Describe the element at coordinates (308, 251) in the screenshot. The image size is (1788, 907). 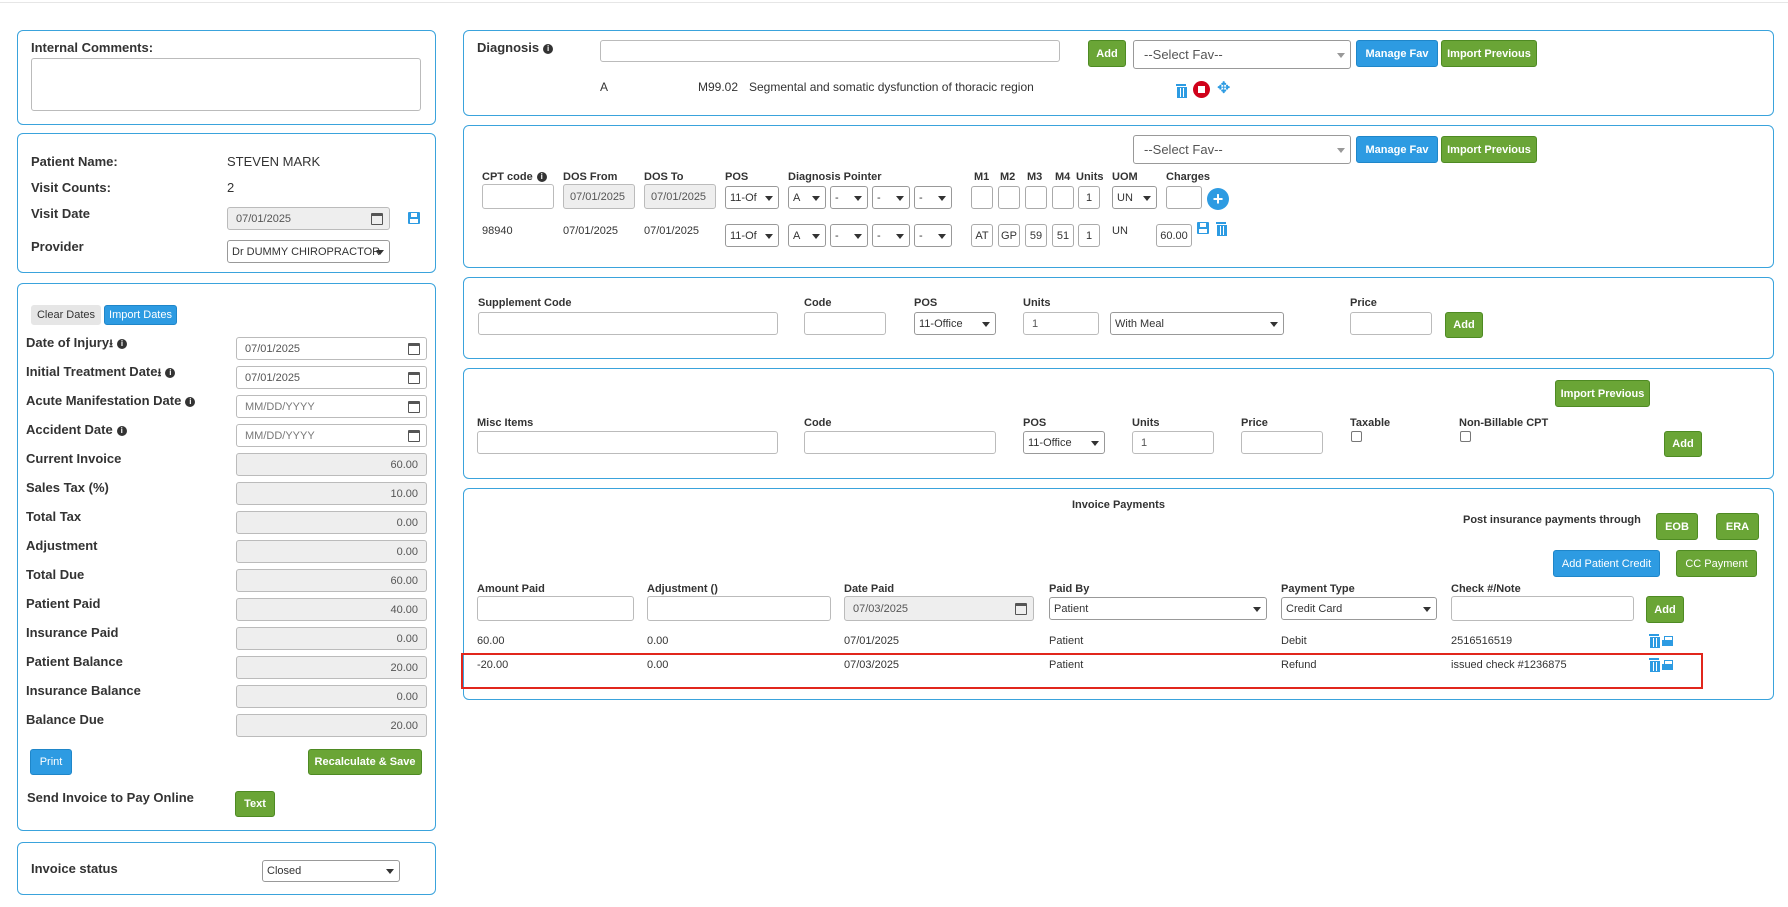
I see `provider-select: Dr DUMMY CHIROPRACTOR` at that location.